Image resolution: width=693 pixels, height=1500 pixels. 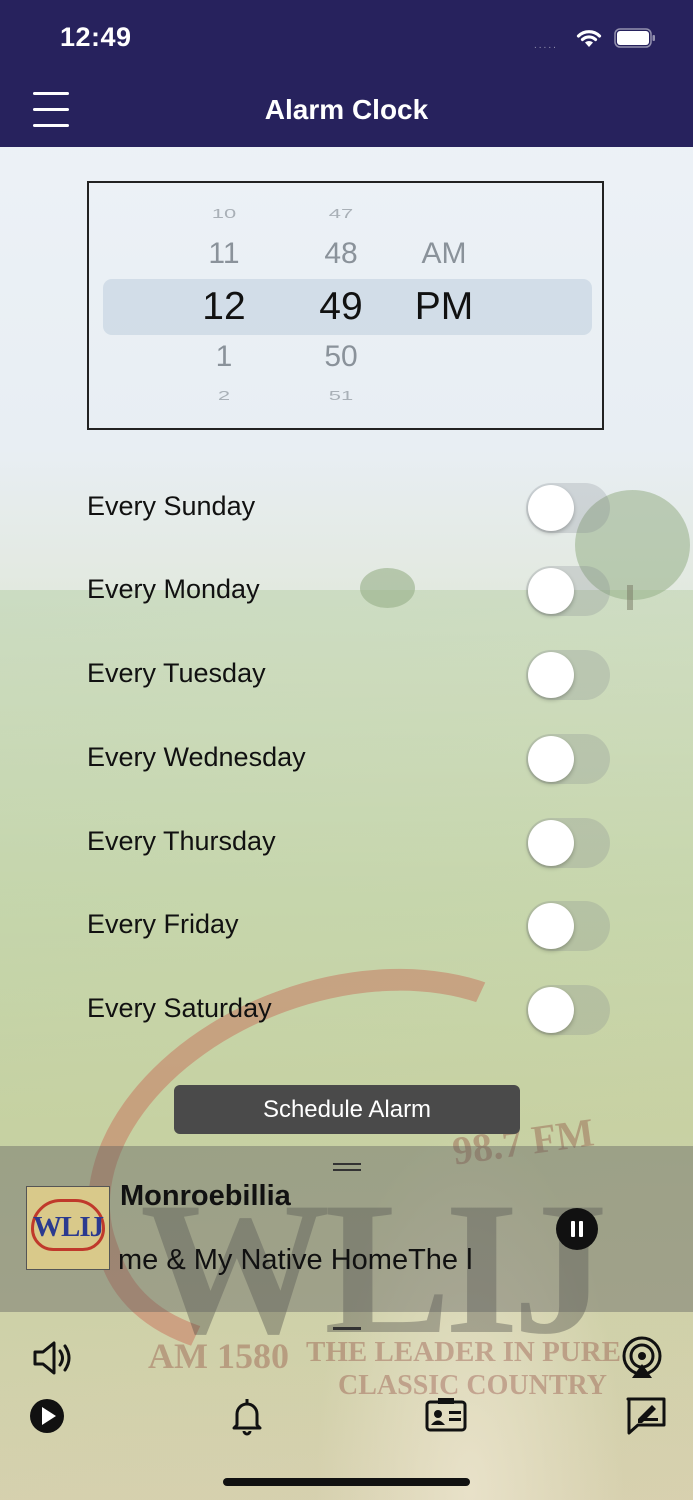 I want to click on period-selected: PM, so click(x=444, y=307).